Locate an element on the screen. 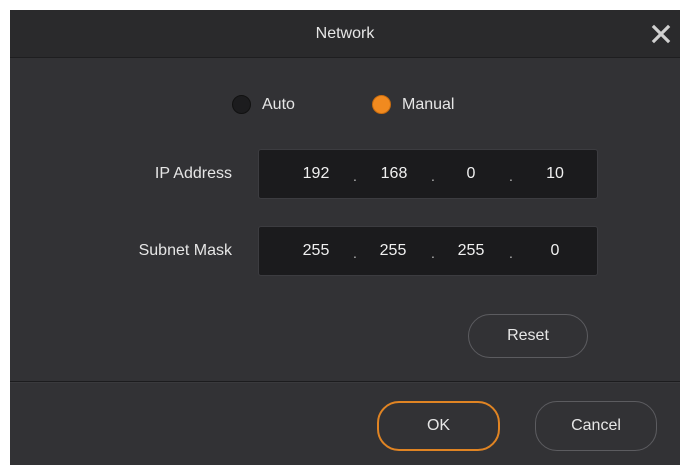 Image resolution: width=680 pixels, height=465 pixels. mask-octet-1: 255 is located at coordinates (316, 251).